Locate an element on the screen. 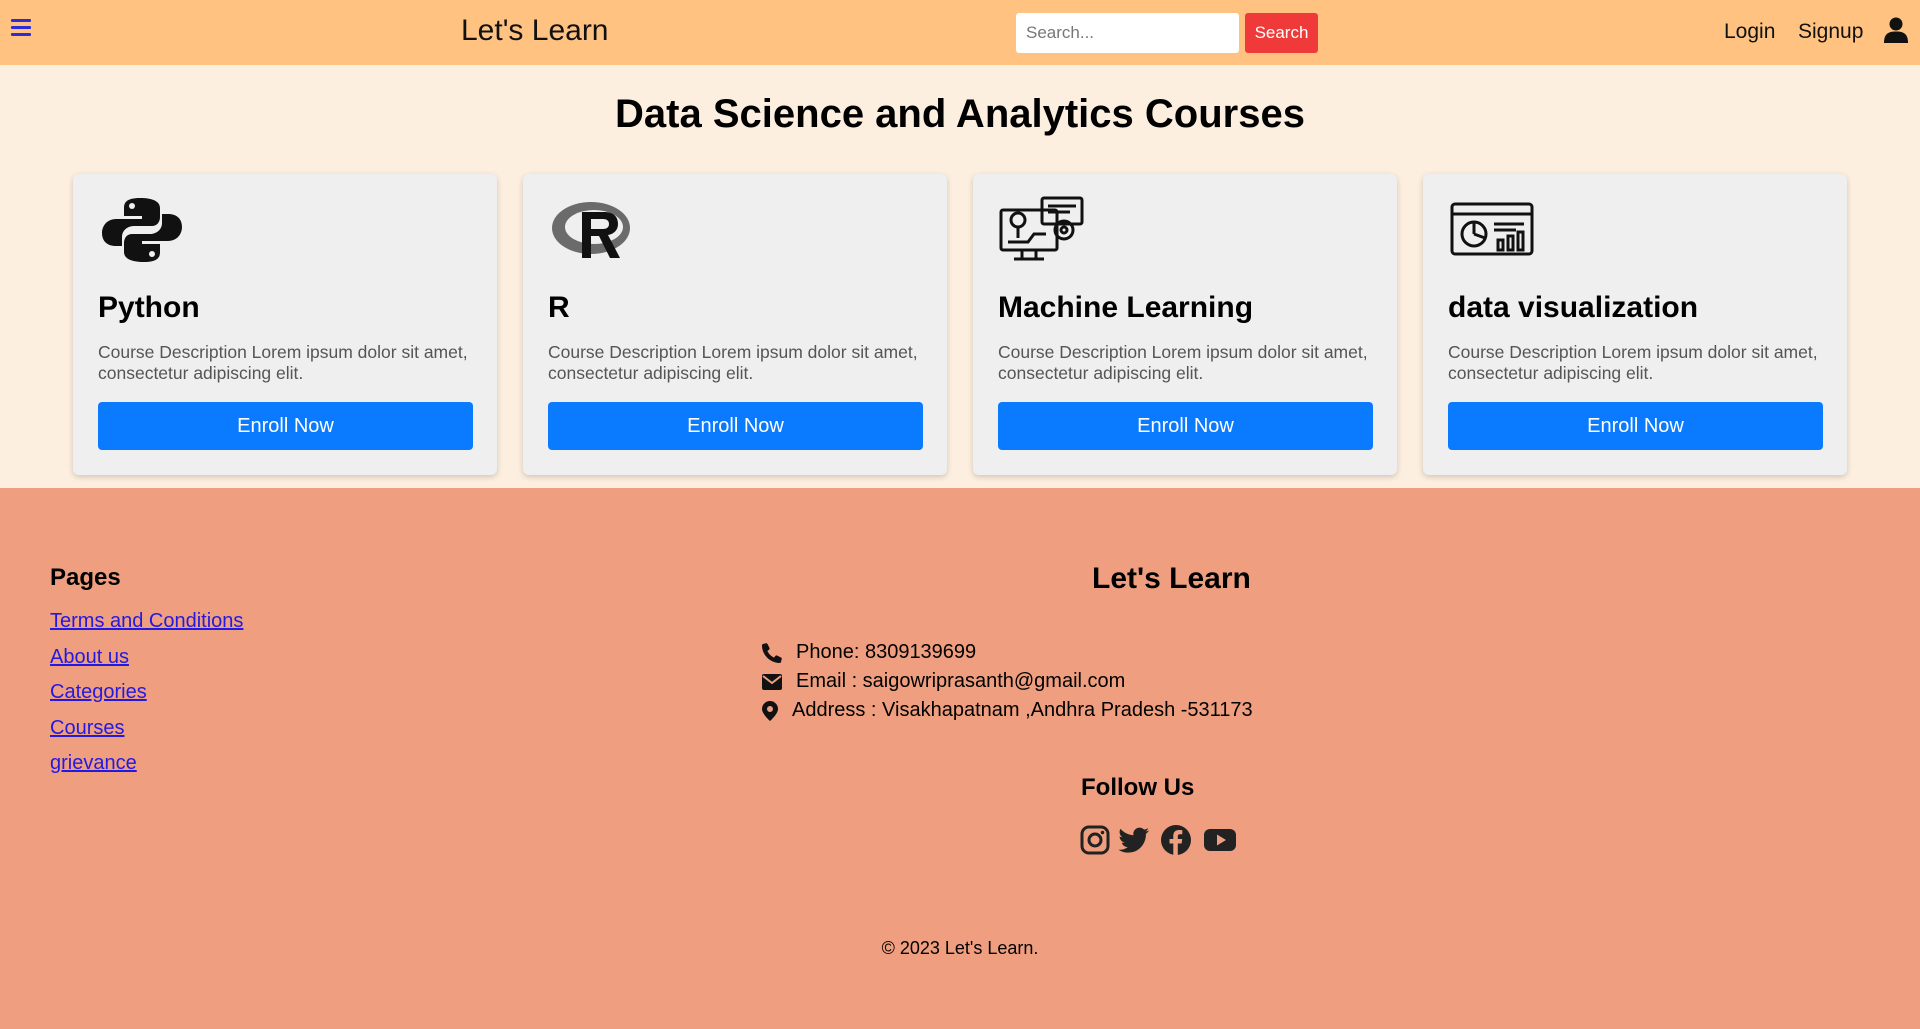 Image resolution: width=1920 pixels, height=1029 pixels. data-visualization-icon is located at coordinates (1492, 229).